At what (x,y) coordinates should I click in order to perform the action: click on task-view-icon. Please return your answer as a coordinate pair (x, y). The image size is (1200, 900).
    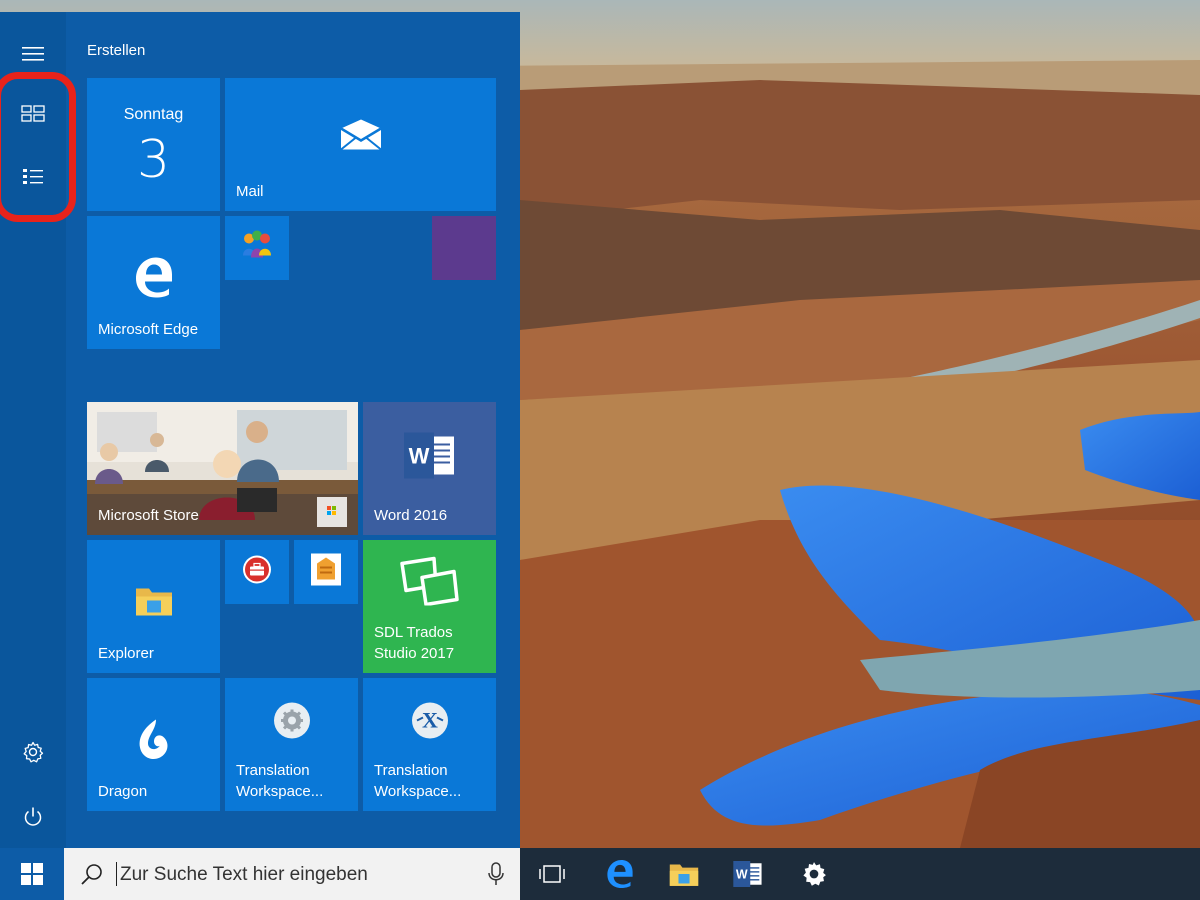
    Looking at the image, I should click on (552, 874).